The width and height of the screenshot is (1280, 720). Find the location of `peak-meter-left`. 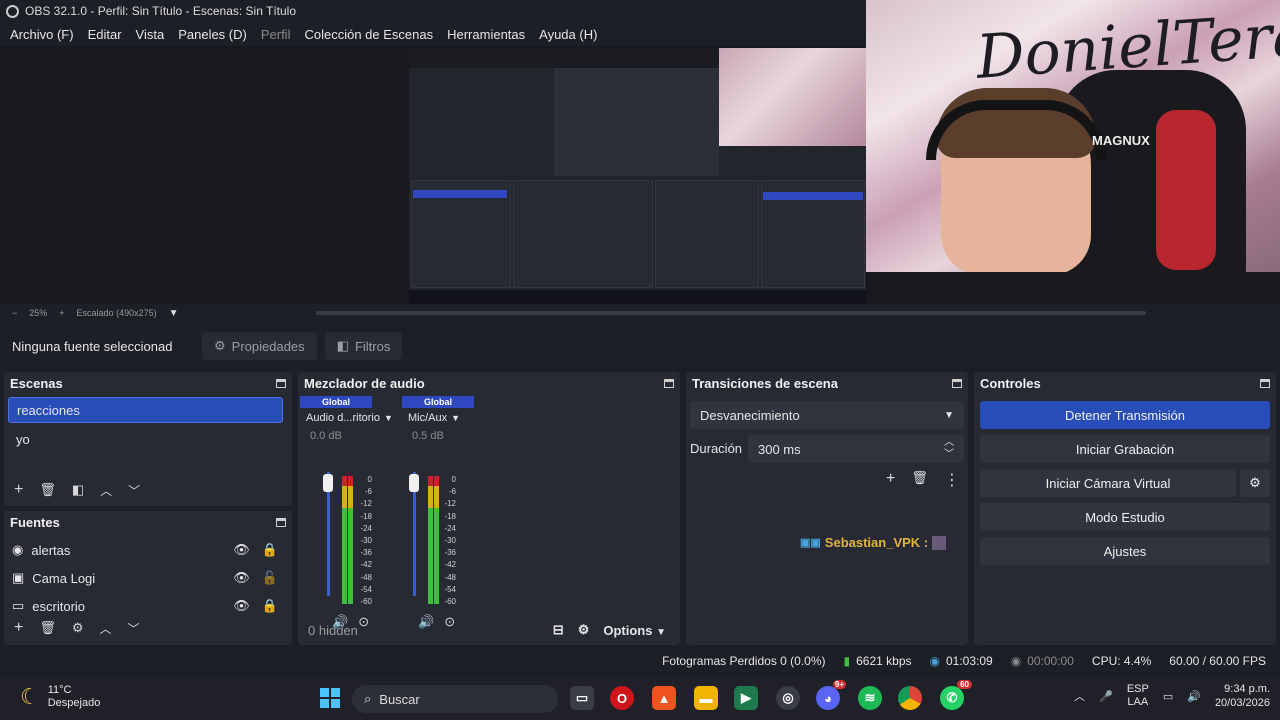

peak-meter-left is located at coordinates (430, 540).